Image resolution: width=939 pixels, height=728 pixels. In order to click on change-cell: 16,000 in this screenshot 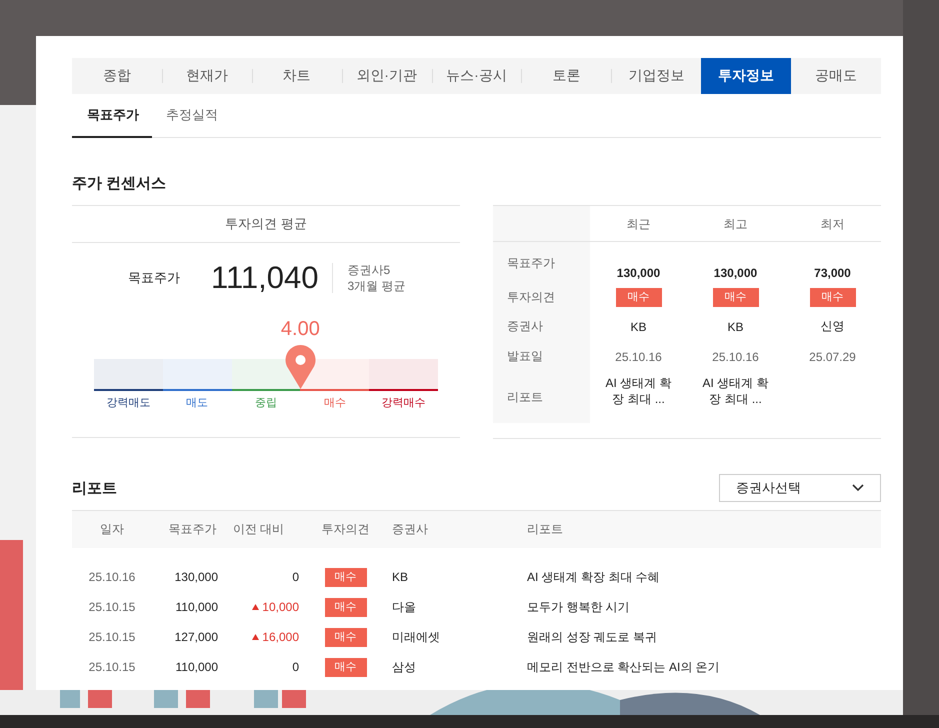, I will do `click(258, 637)`.